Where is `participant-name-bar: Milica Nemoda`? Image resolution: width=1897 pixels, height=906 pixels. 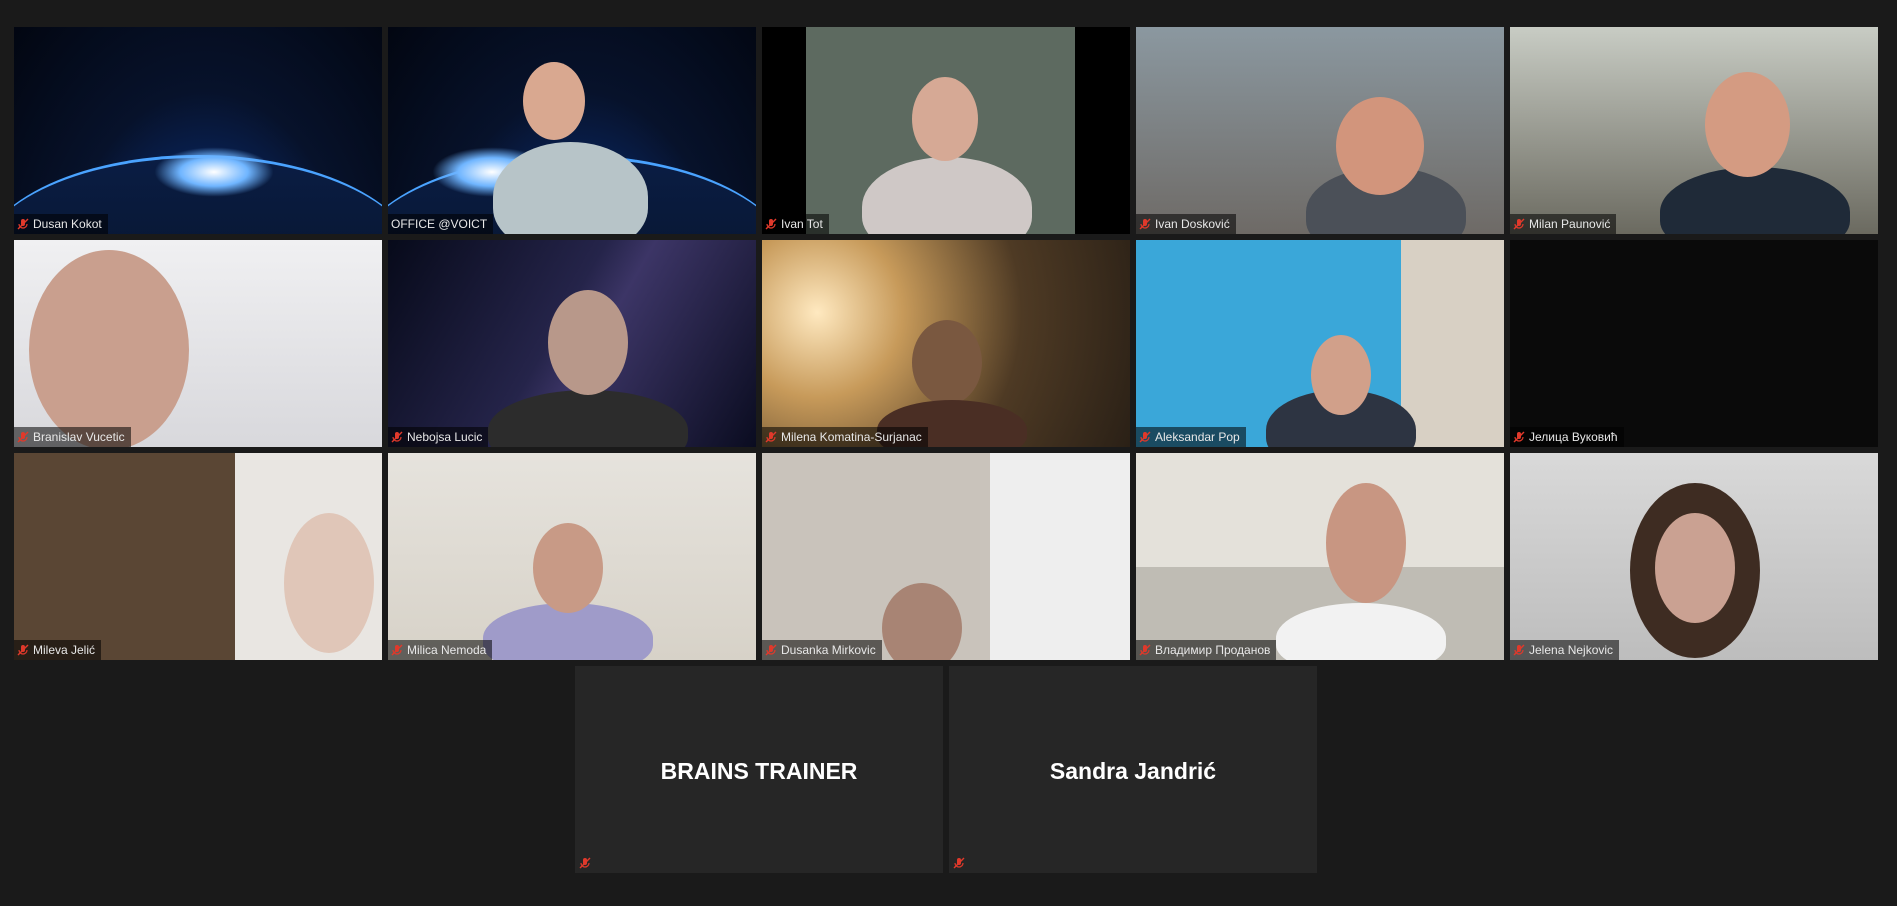
participant-name-bar: Milica Nemoda is located at coordinates (440, 650).